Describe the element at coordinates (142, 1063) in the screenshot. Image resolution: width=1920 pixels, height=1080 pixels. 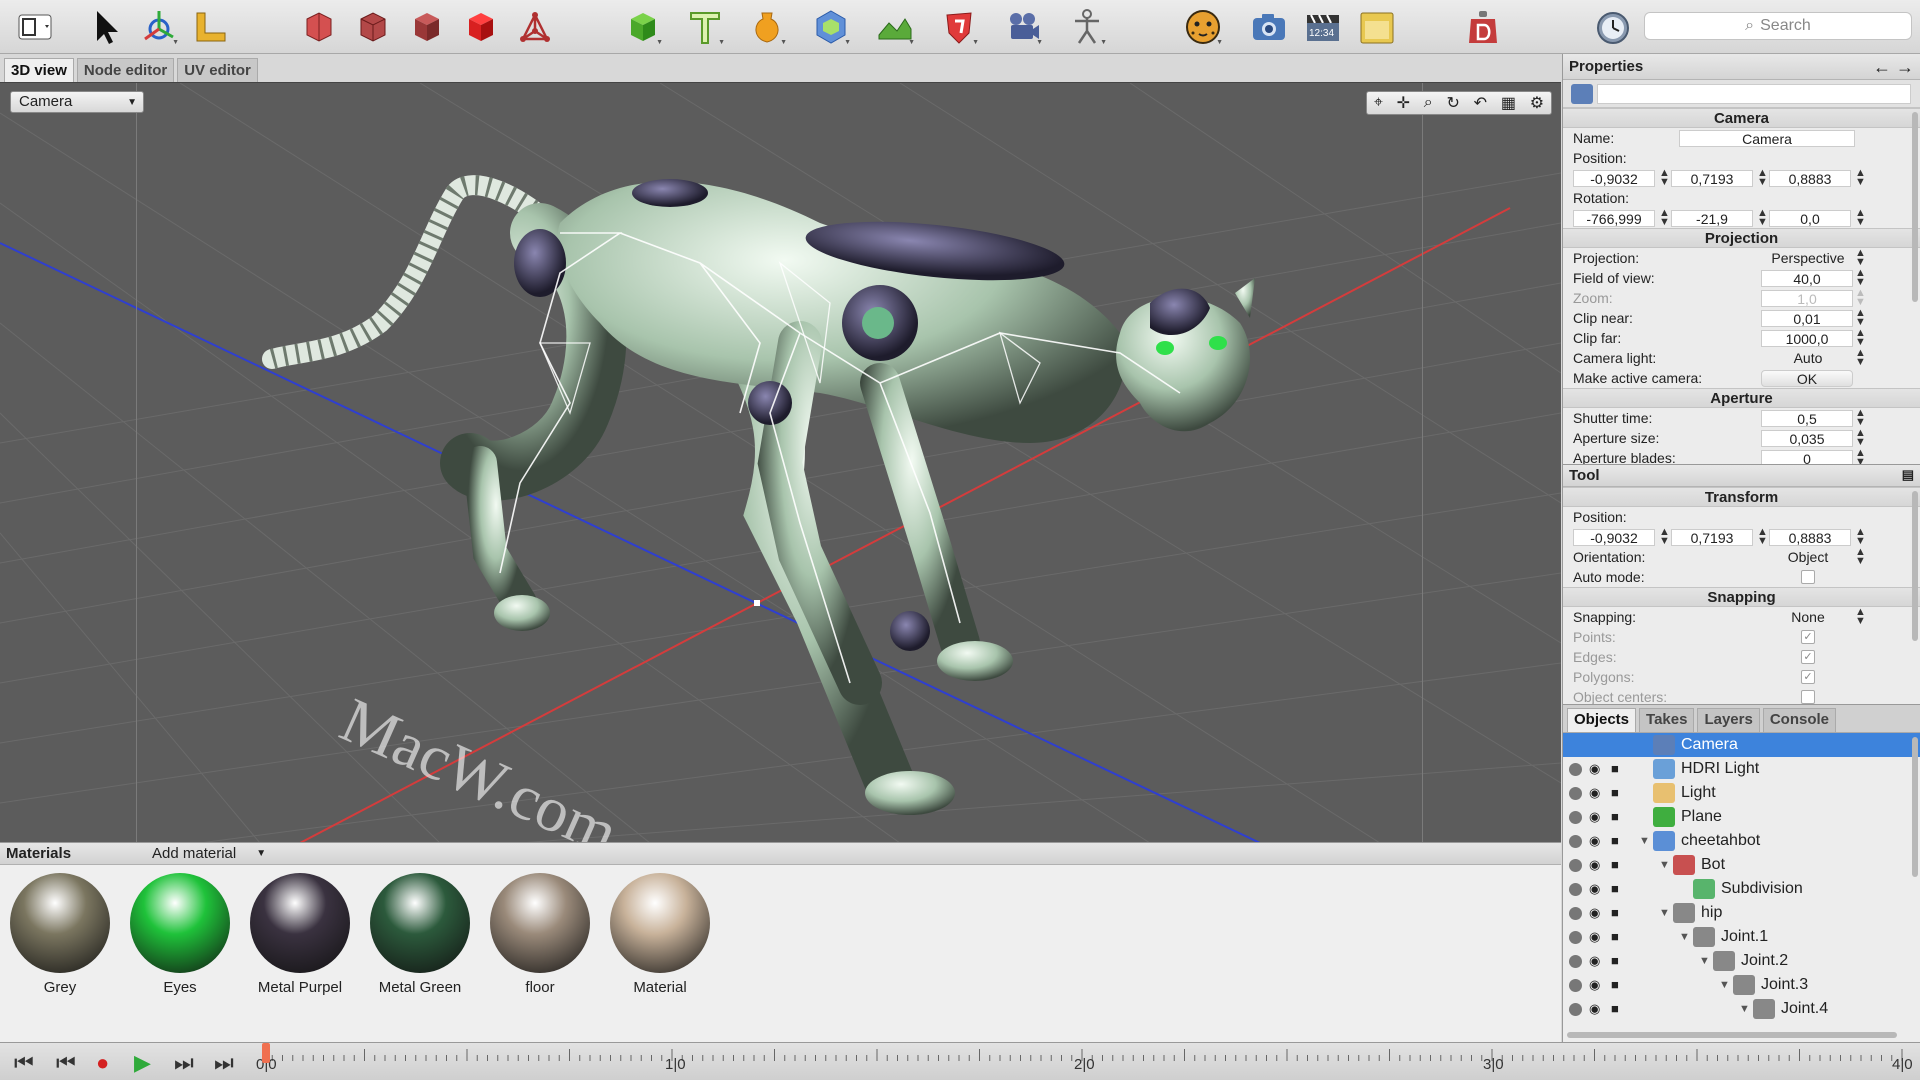
I see `play-icon: ▶` at that location.